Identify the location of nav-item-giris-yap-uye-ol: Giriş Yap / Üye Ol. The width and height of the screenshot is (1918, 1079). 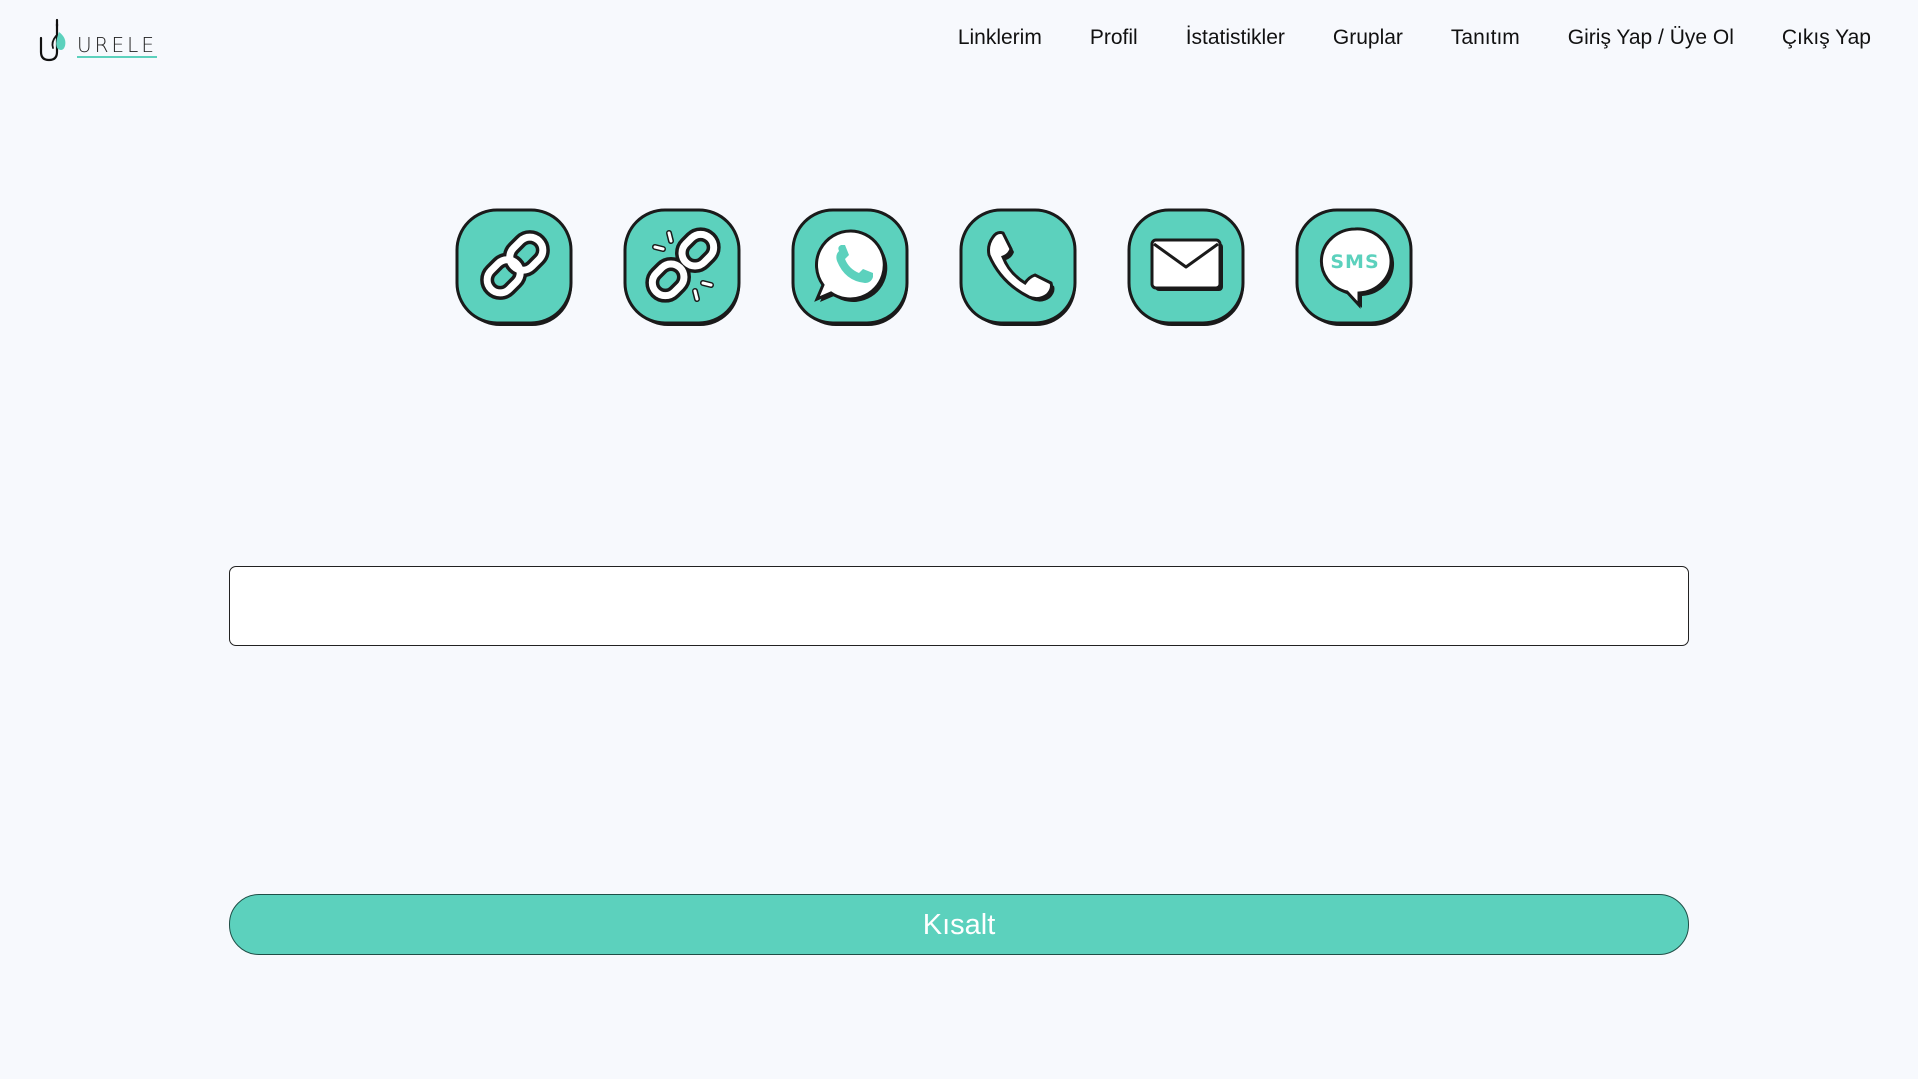
(1651, 38).